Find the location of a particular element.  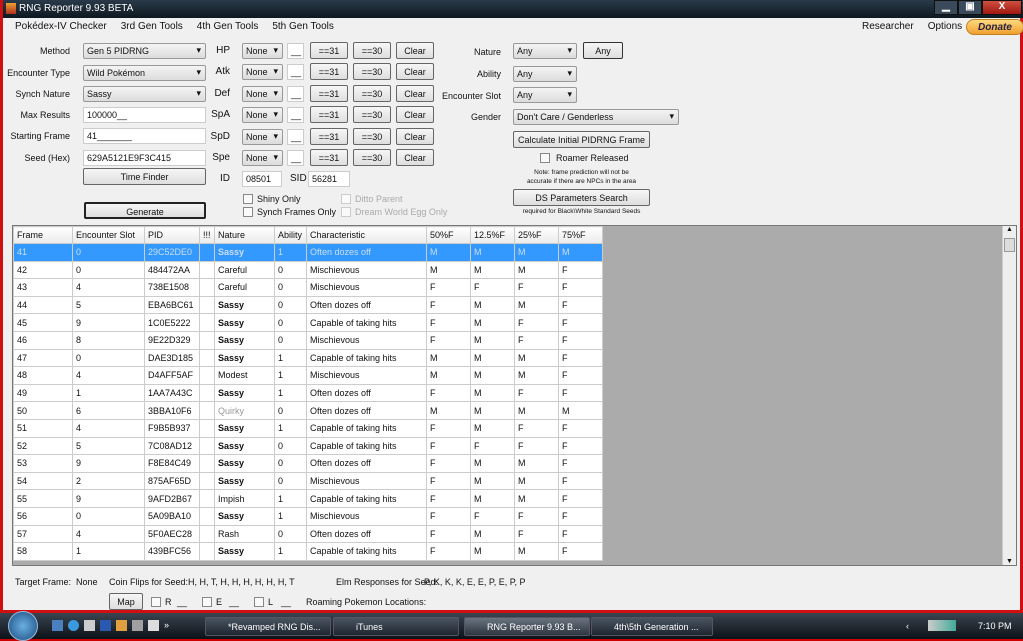

synch-only-checkbox is located at coordinates (248, 212).